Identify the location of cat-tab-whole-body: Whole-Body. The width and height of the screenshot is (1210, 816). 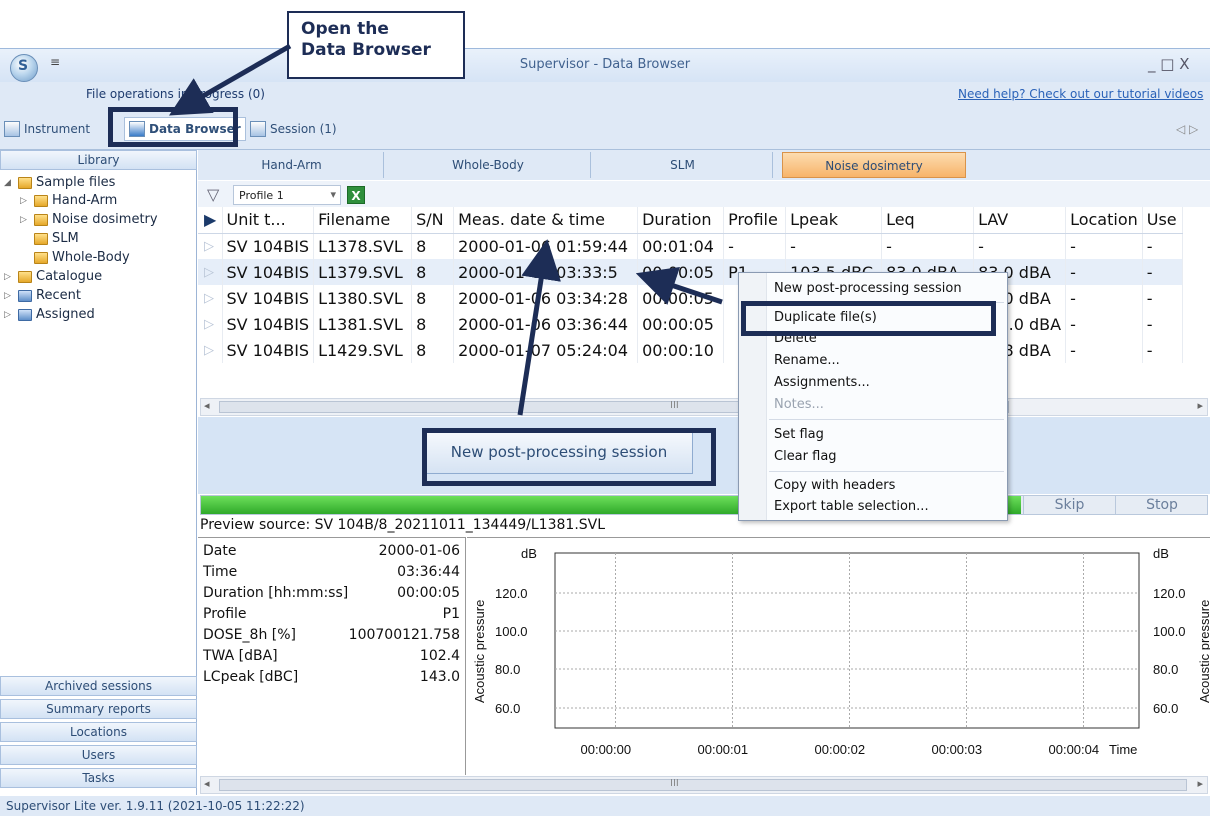
(488, 165).